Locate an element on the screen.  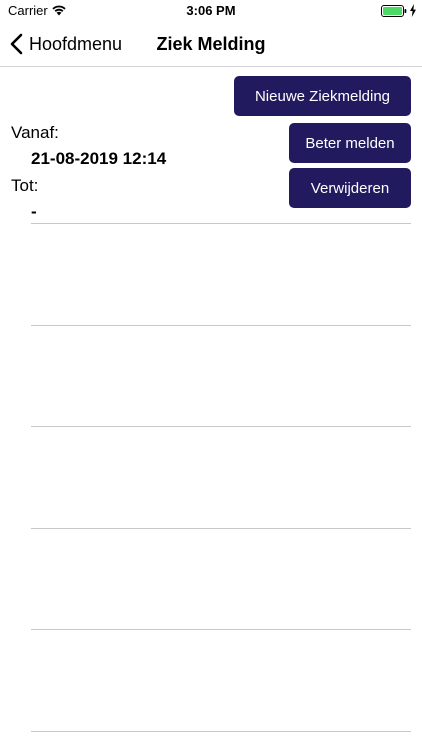
page-title: Ziek Melding is located at coordinates (211, 44).